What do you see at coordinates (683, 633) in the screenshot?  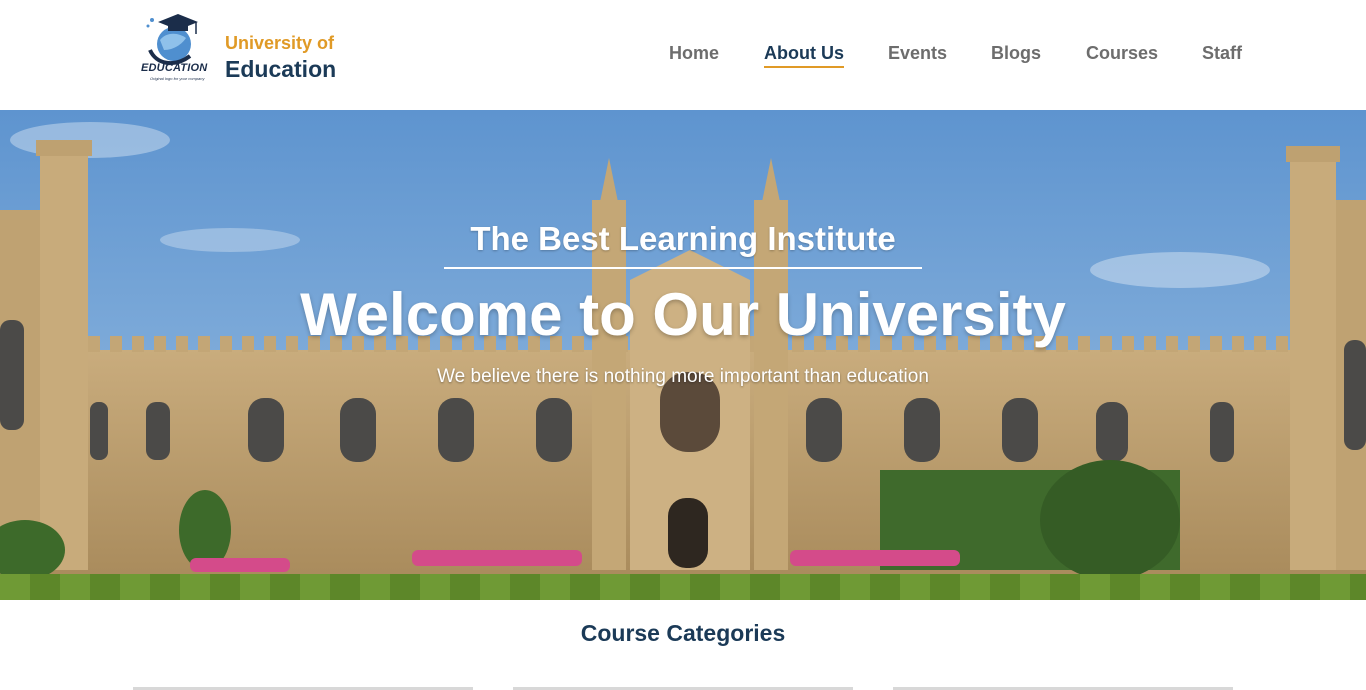 I see `course-categories-heading: Course Categories` at bounding box center [683, 633].